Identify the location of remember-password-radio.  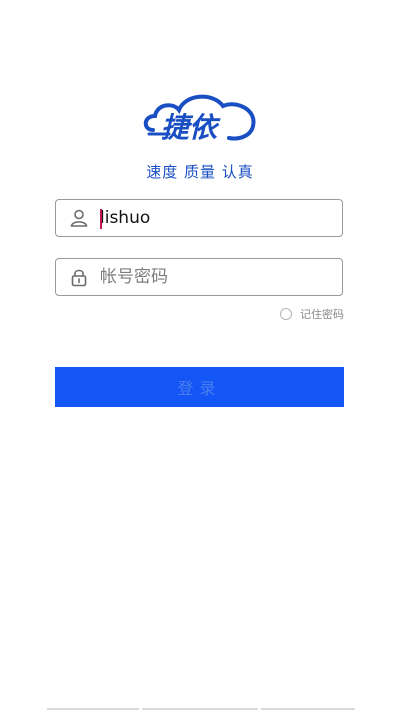
(286, 314).